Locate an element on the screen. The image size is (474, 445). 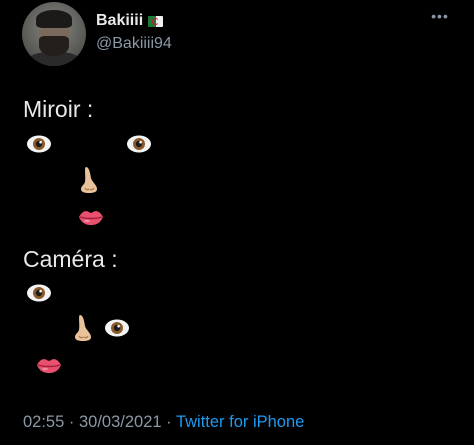
algeria-flag-icon is located at coordinates (156, 21).